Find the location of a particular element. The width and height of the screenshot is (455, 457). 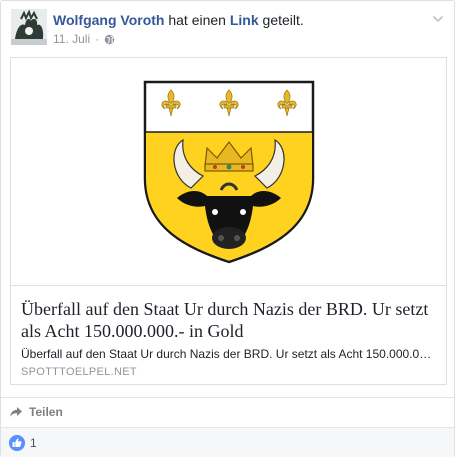

share-label: Teilen is located at coordinates (46, 412).